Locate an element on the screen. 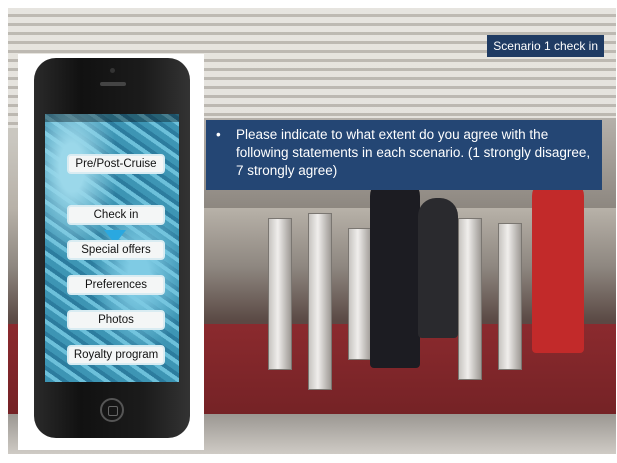 This screenshot has width=617, height=463. home-button is located at coordinates (112, 410).